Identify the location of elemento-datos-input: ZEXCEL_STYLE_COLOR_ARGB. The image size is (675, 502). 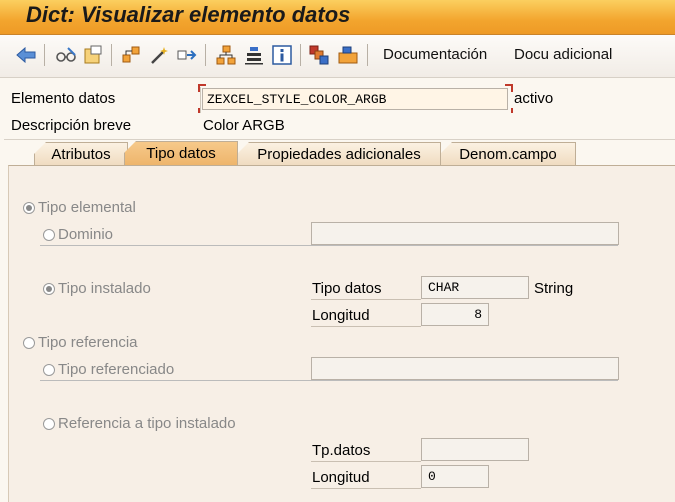
(355, 99).